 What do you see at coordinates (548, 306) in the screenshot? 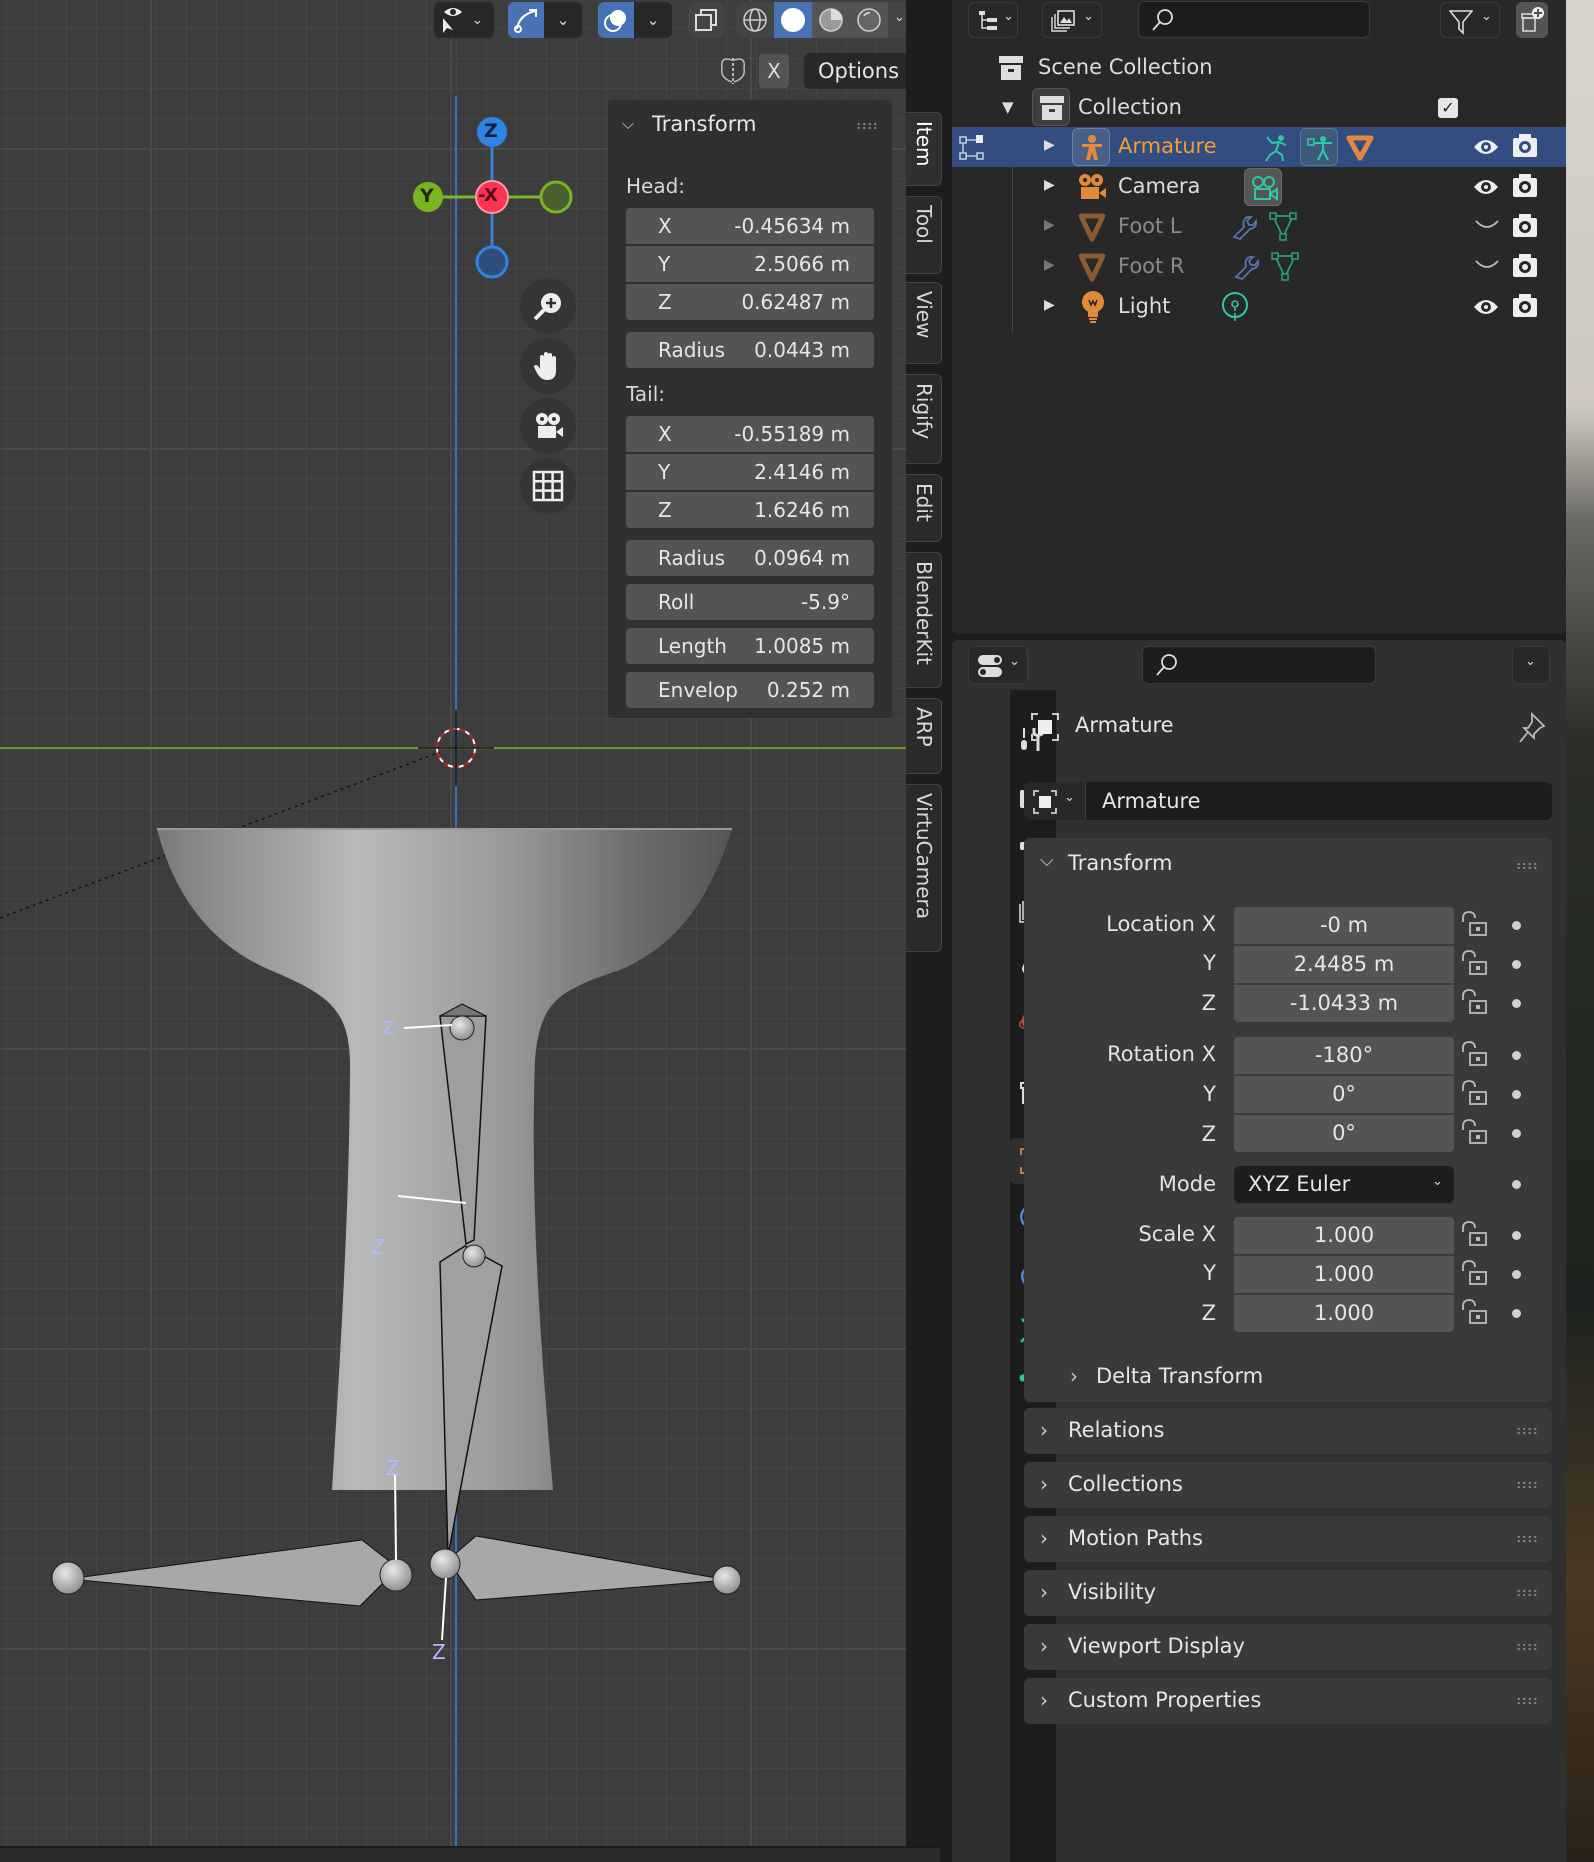
I see `zoom-view-button` at bounding box center [548, 306].